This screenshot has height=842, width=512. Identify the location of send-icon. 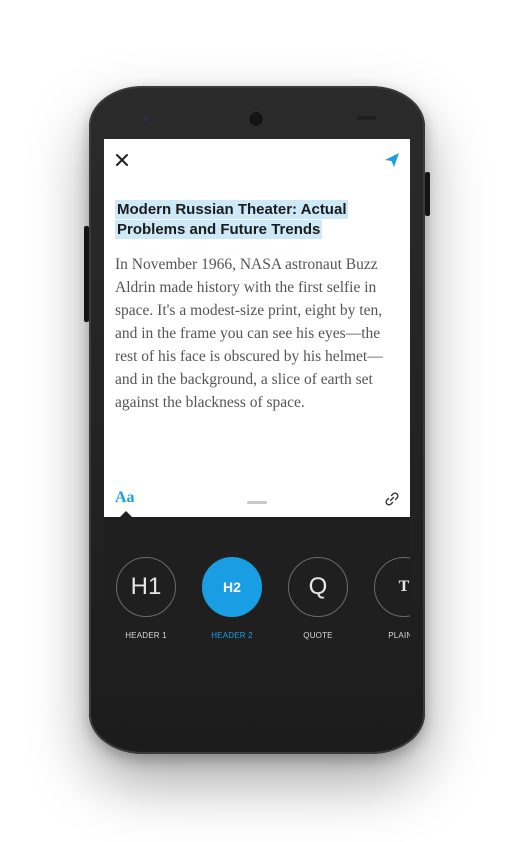
(392, 160).